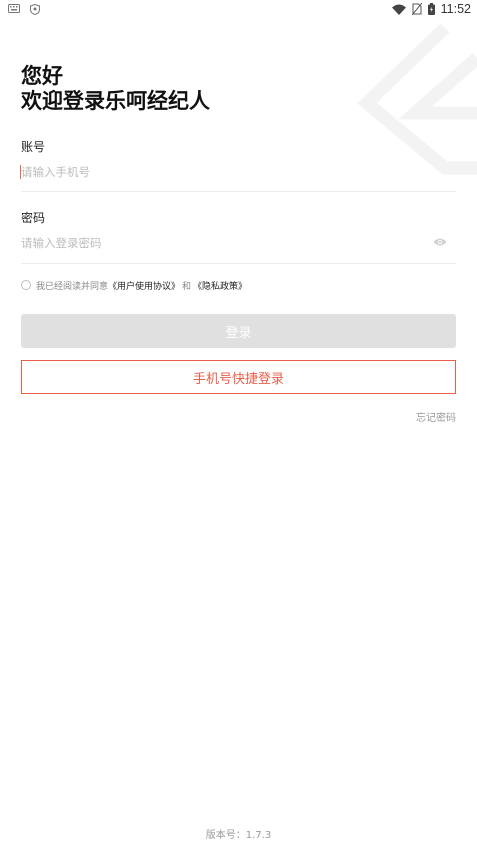 Image resolution: width=477 pixels, height=848 pixels. I want to click on password-divider, so click(238, 263).